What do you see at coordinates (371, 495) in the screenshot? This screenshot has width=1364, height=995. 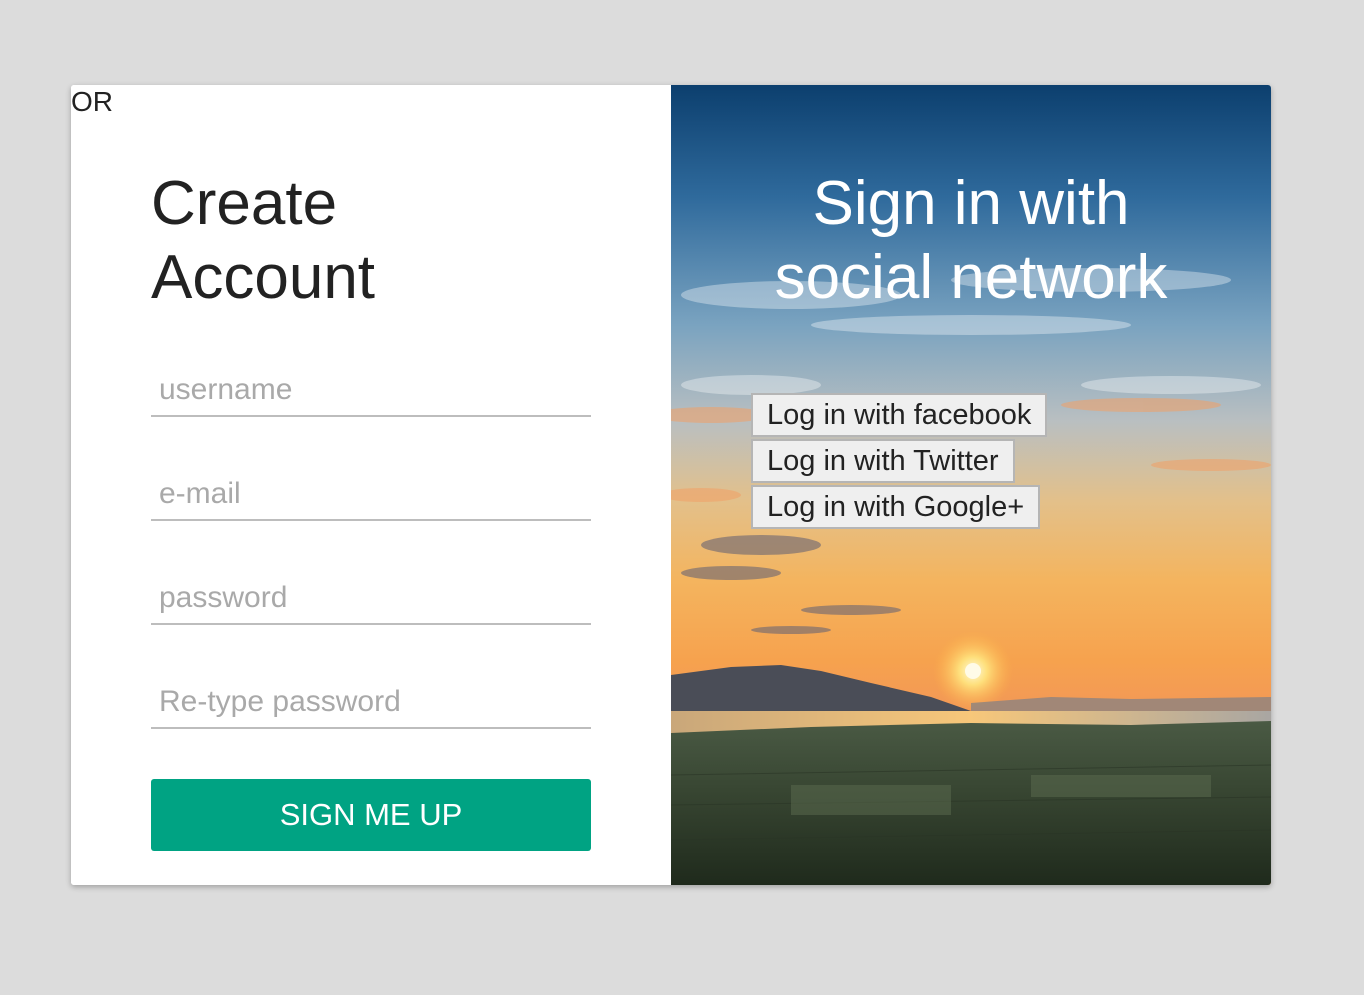 I see `email-input` at bounding box center [371, 495].